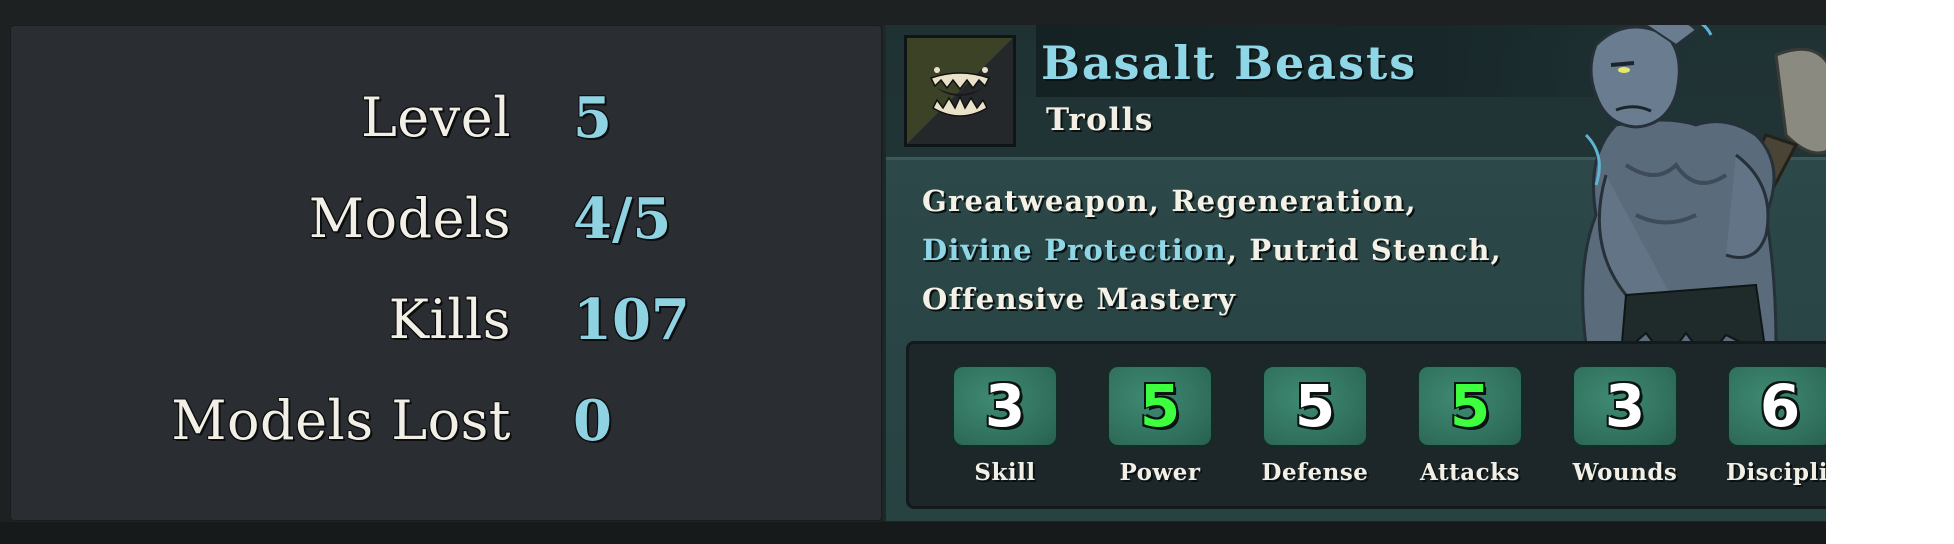 The image size is (1954, 544). What do you see at coordinates (960, 91) in the screenshot?
I see `monster-teeth-icon` at bounding box center [960, 91].